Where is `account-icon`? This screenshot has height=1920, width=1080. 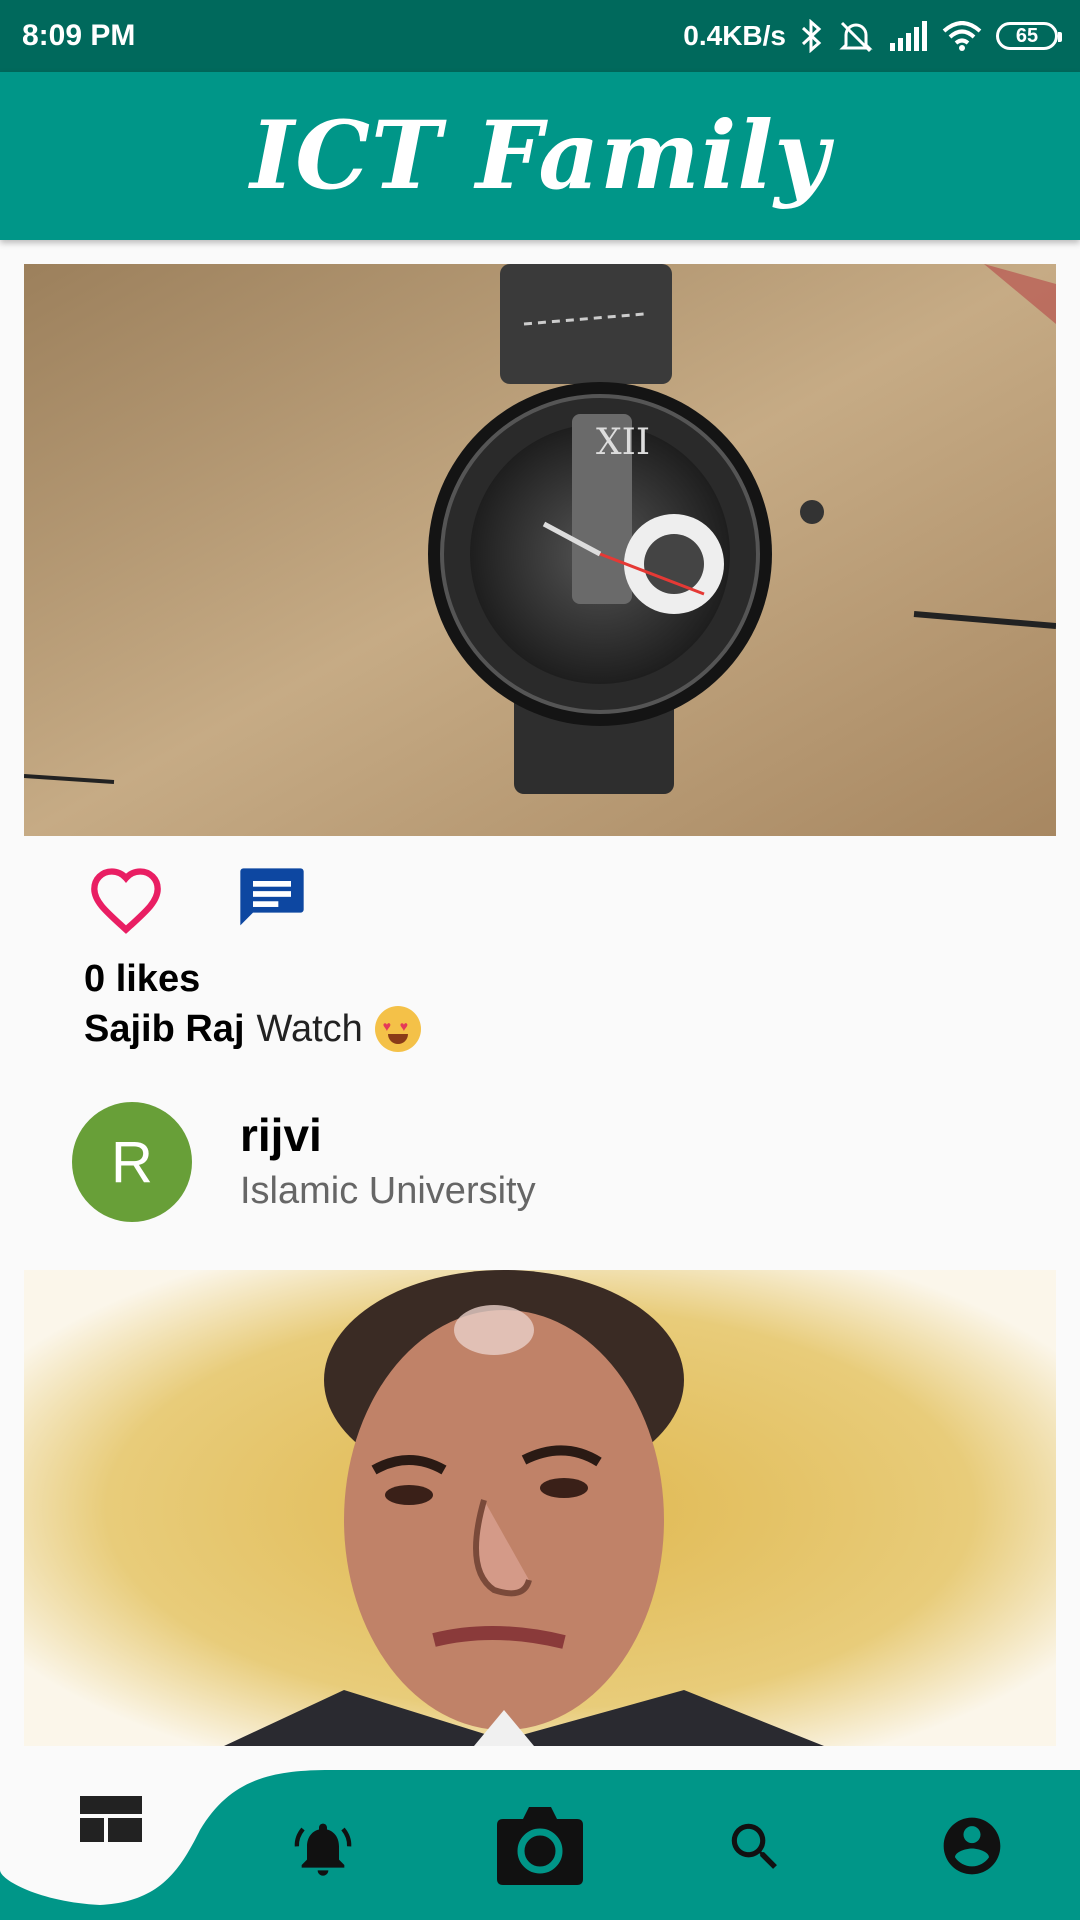 account-icon is located at coordinates (972, 1846).